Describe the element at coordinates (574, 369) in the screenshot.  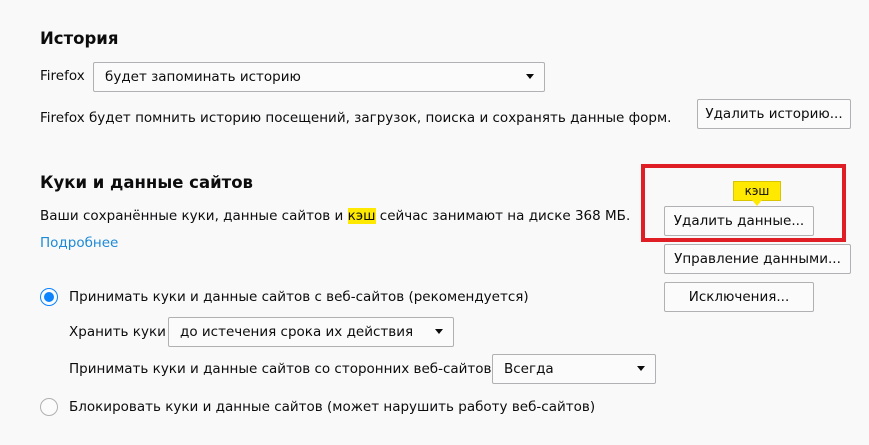
I see `third-party-select: Всегда` at that location.